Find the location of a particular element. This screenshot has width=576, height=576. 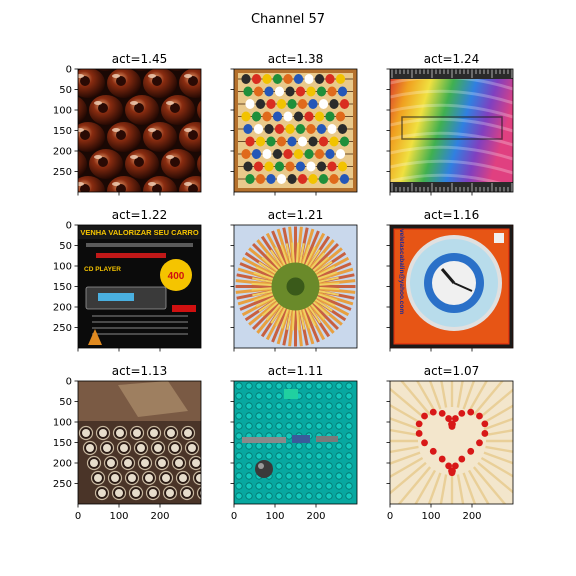

svg-text: veletascabalin@yahoo.com is located at coordinates (401, 271).